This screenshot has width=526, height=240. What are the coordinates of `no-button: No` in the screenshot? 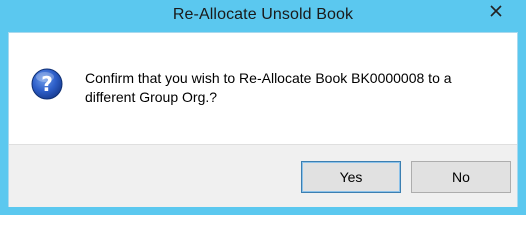 It's located at (461, 177).